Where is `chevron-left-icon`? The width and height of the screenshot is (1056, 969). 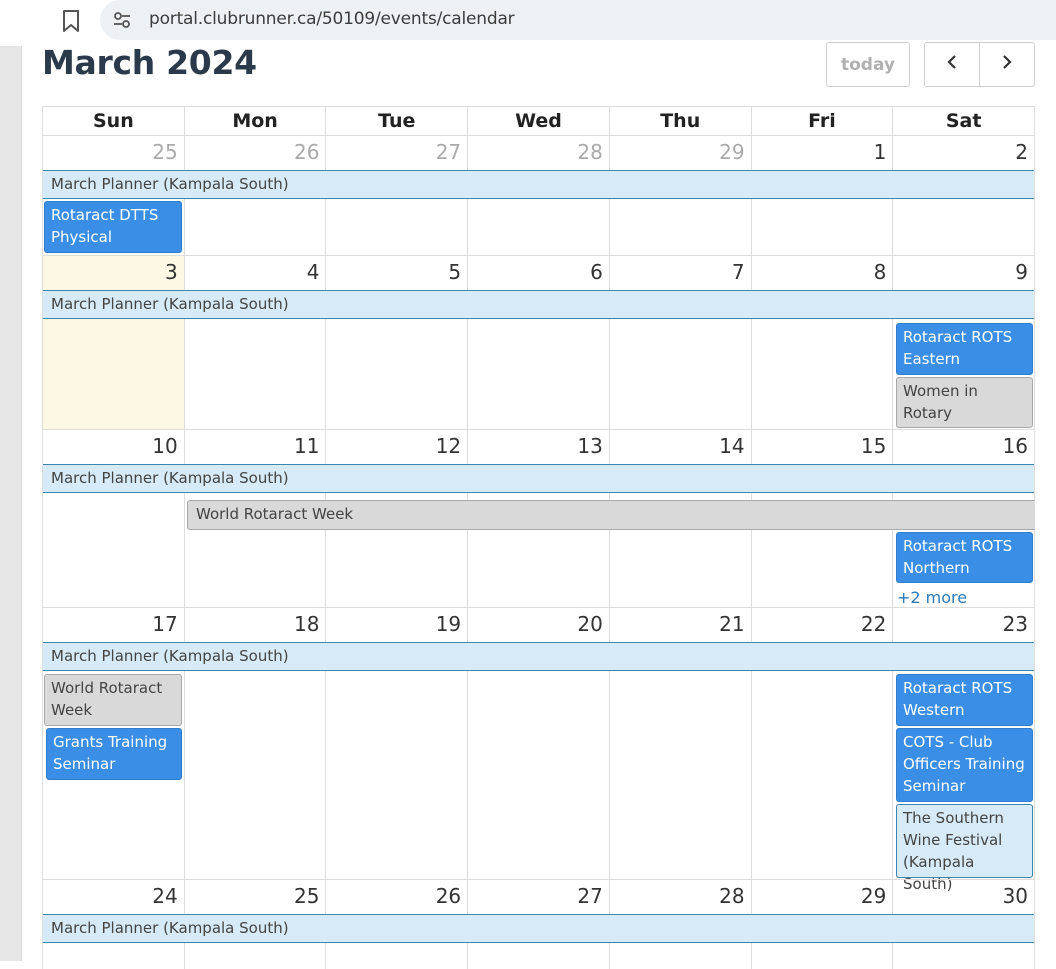
chevron-left-icon is located at coordinates (952, 64).